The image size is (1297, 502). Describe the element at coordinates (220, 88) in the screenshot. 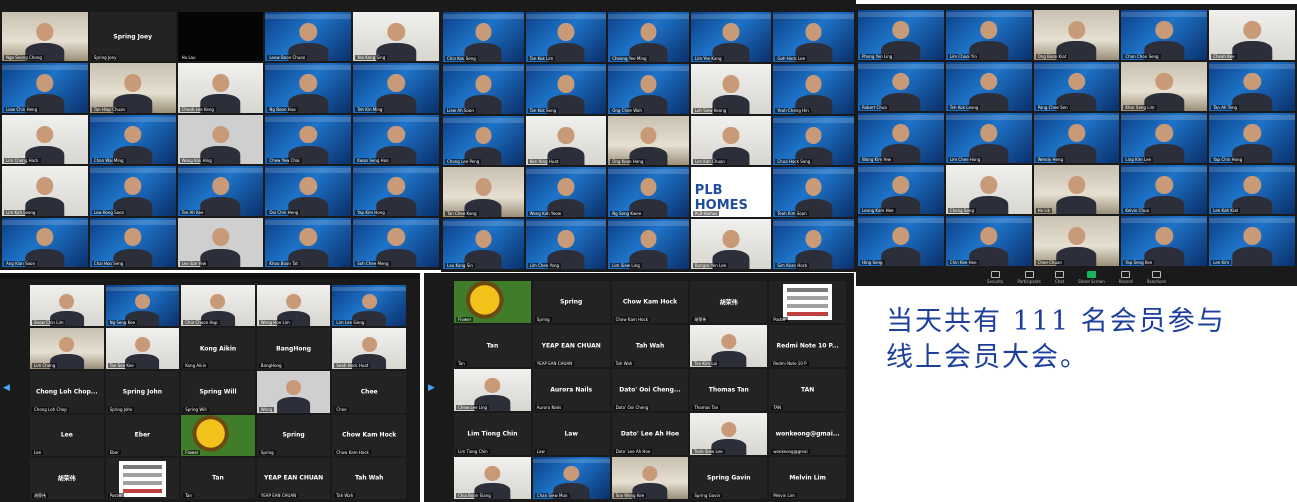

I see `participant-tile: Cheah Lee Keng` at that location.